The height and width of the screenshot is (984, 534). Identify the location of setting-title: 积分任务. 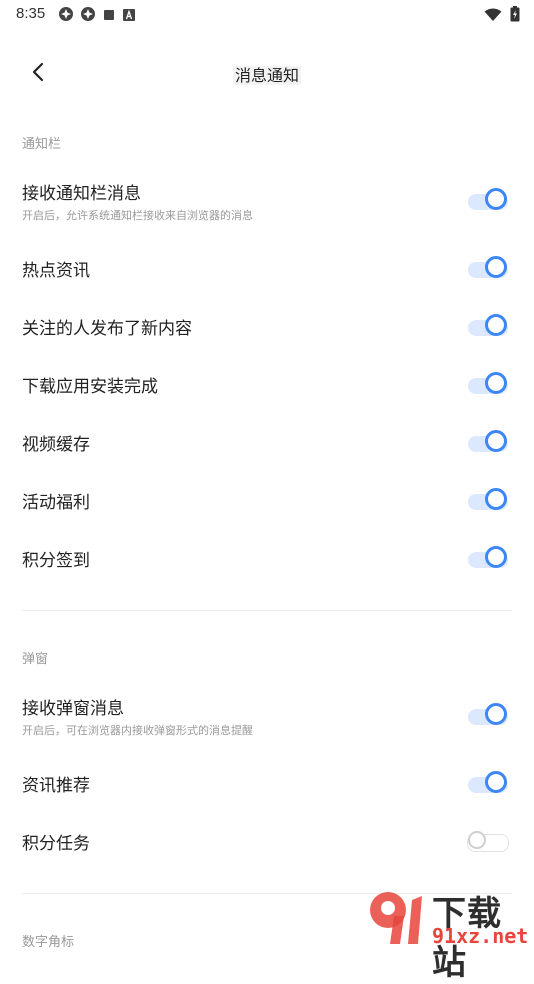
(56, 844).